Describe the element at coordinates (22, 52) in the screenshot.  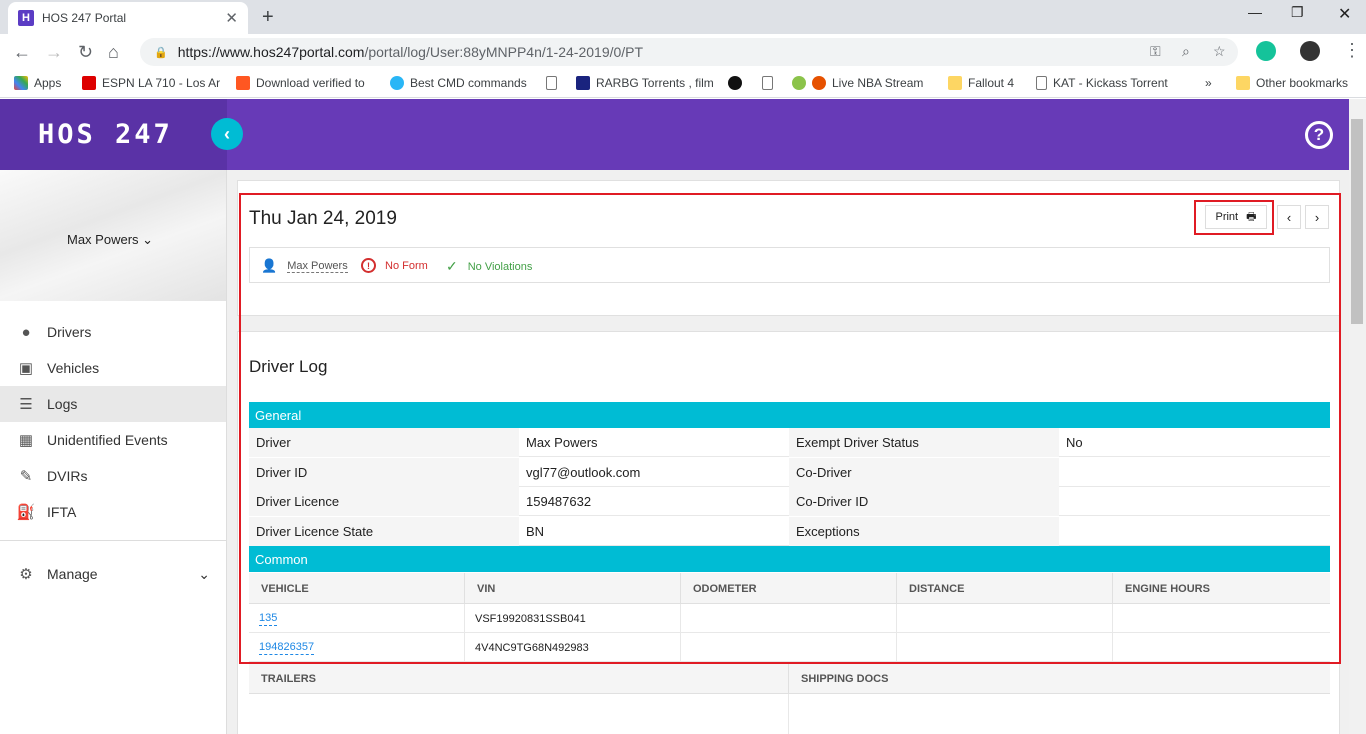
I see `back-icon: ←` at that location.